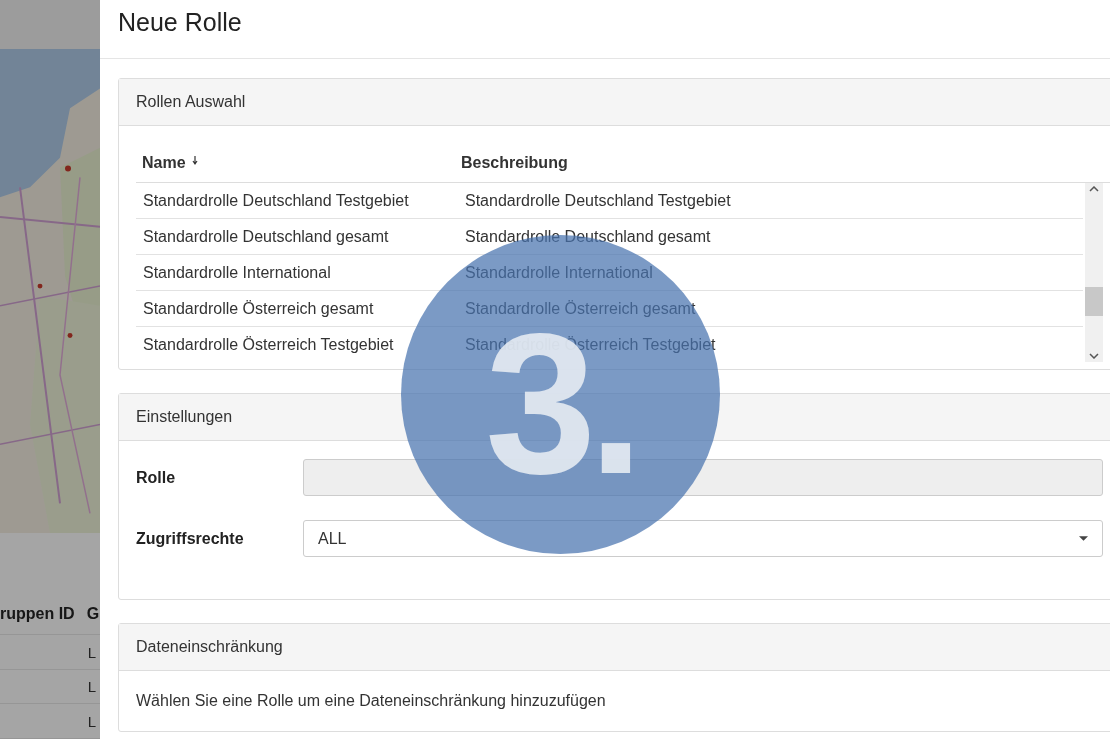 The image size is (1110, 739). What do you see at coordinates (1094, 356) in the screenshot?
I see `scroll-down-icon` at bounding box center [1094, 356].